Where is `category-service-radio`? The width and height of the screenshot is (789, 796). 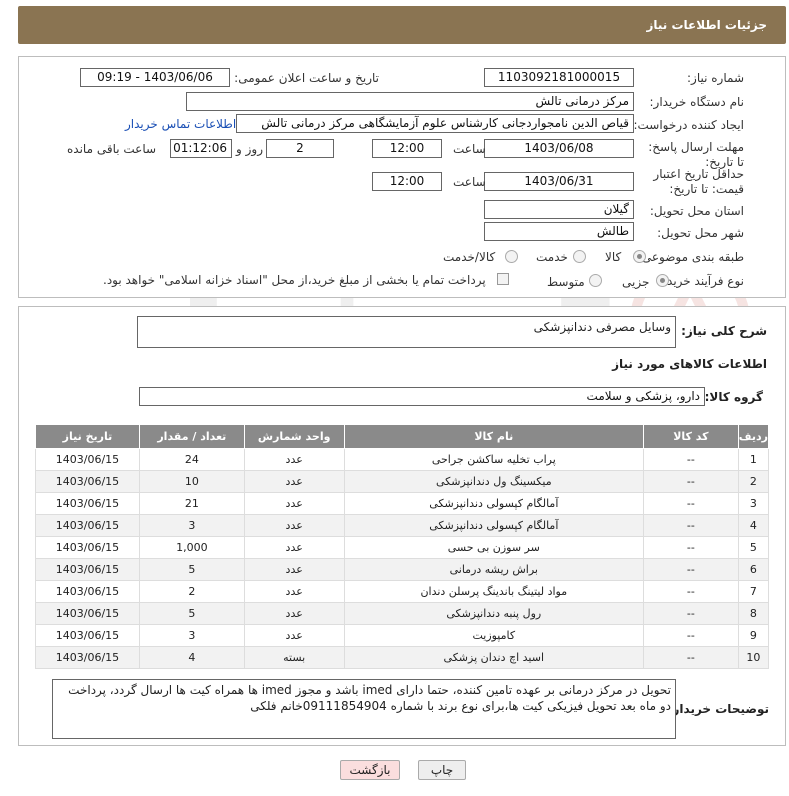 category-service-radio is located at coordinates (579, 256).